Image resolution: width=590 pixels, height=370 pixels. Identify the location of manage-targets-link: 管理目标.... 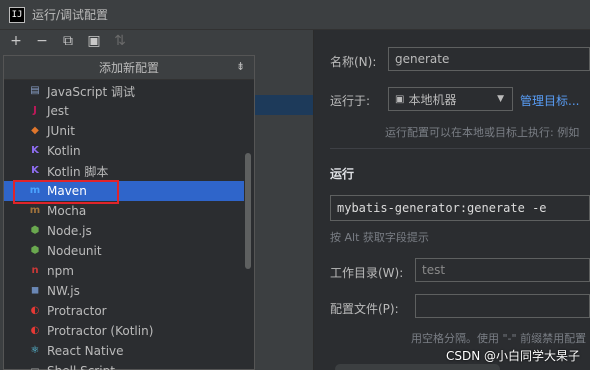
(549, 100).